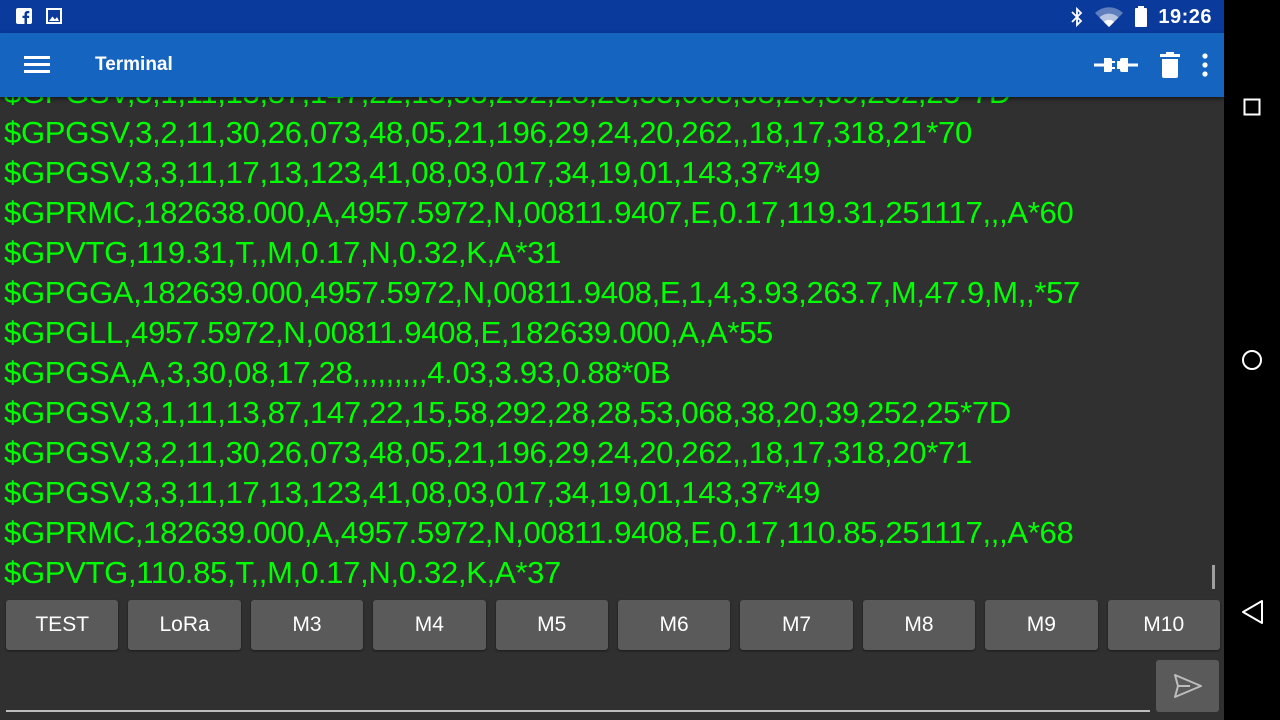 The width and height of the screenshot is (1280, 720). I want to click on menu-icon, so click(38, 65).